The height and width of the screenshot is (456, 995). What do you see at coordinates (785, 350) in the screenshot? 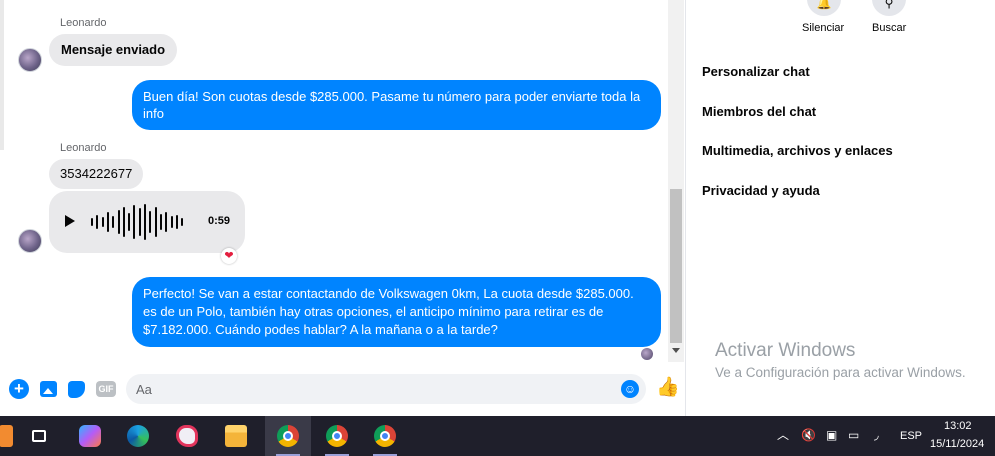
I see `activation-watermark-title: Activar Windows` at bounding box center [785, 350].